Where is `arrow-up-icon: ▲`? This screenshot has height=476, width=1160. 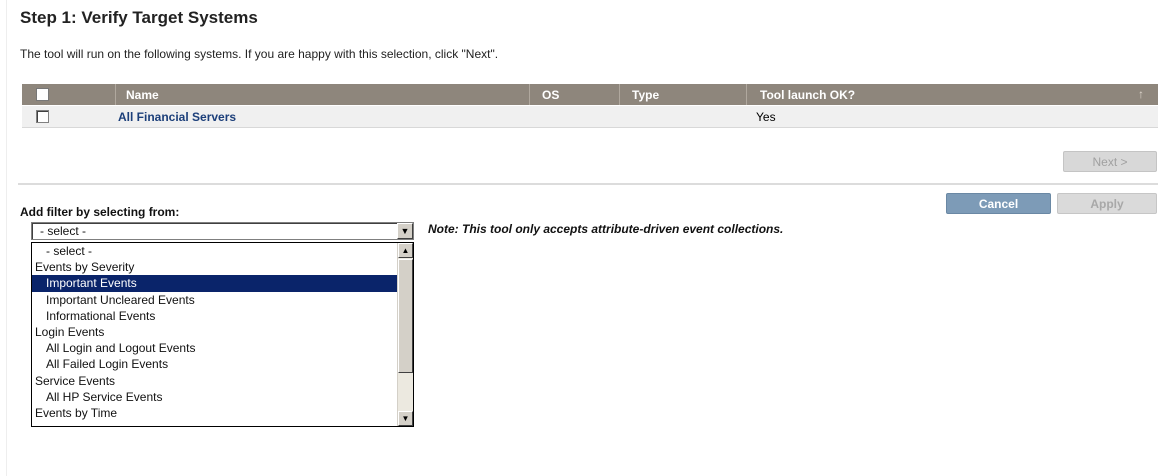
arrow-up-icon: ▲ is located at coordinates (405, 250).